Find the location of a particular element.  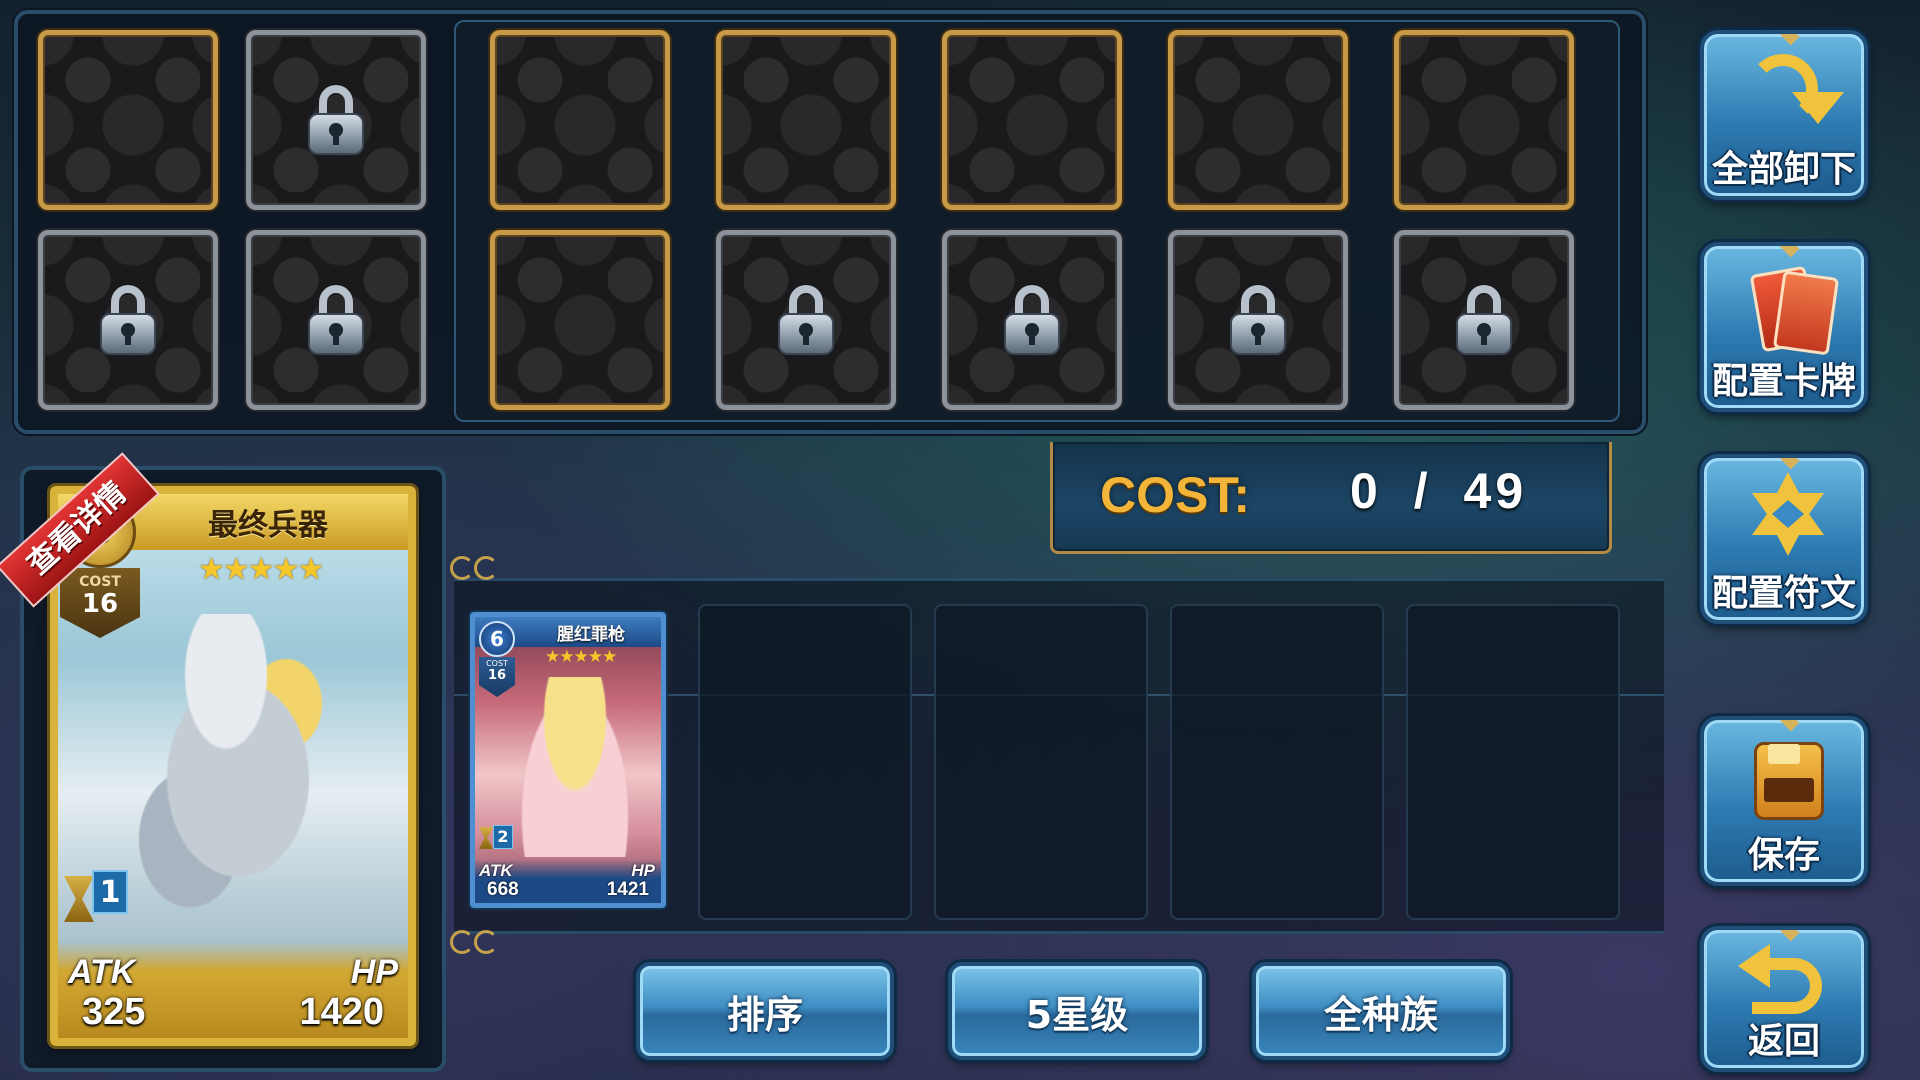

card-hp-value: 1420 is located at coordinates (341, 1012).